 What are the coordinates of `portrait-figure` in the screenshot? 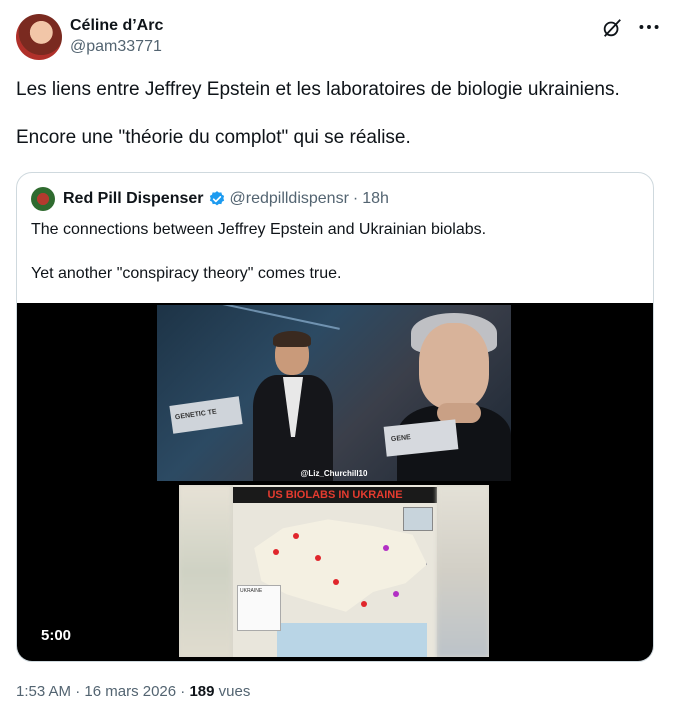 It's located at (454, 393).